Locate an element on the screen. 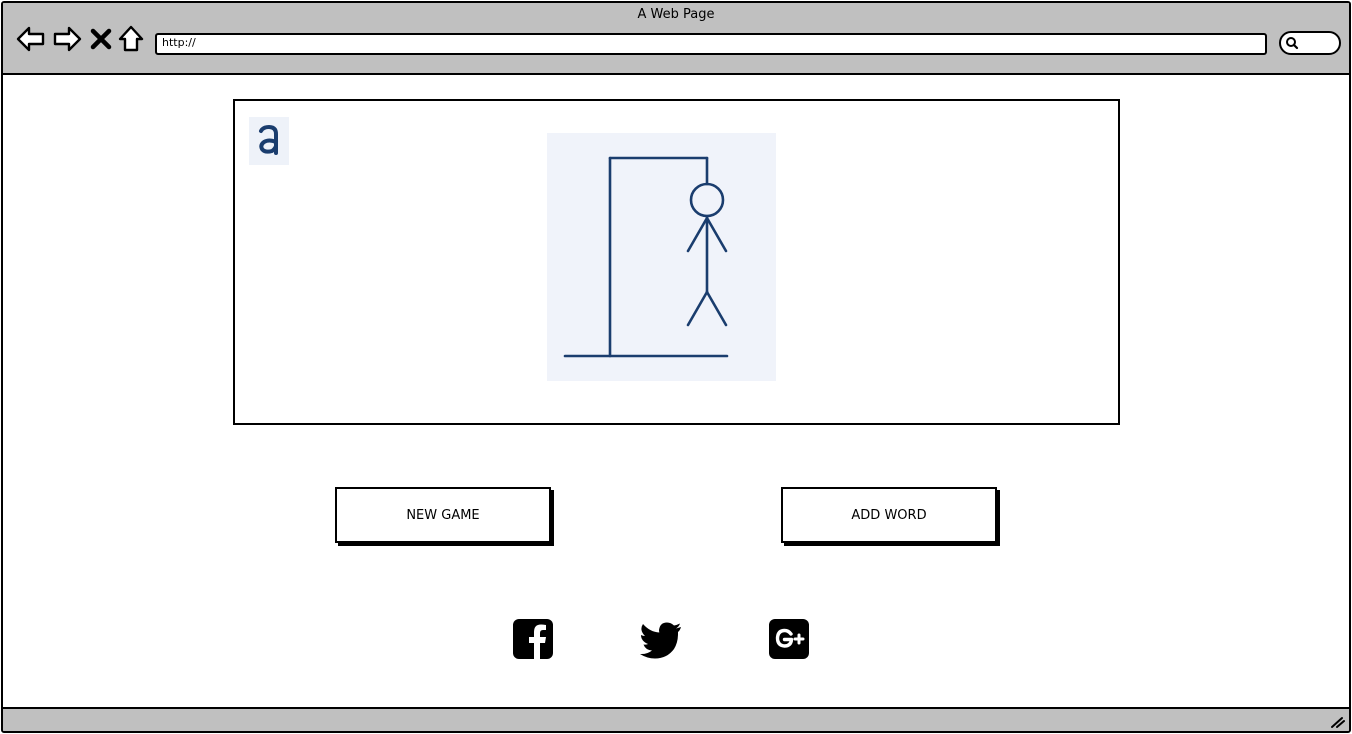 The width and height of the screenshot is (1352, 734). figure-right-arm is located at coordinates (716, 234).